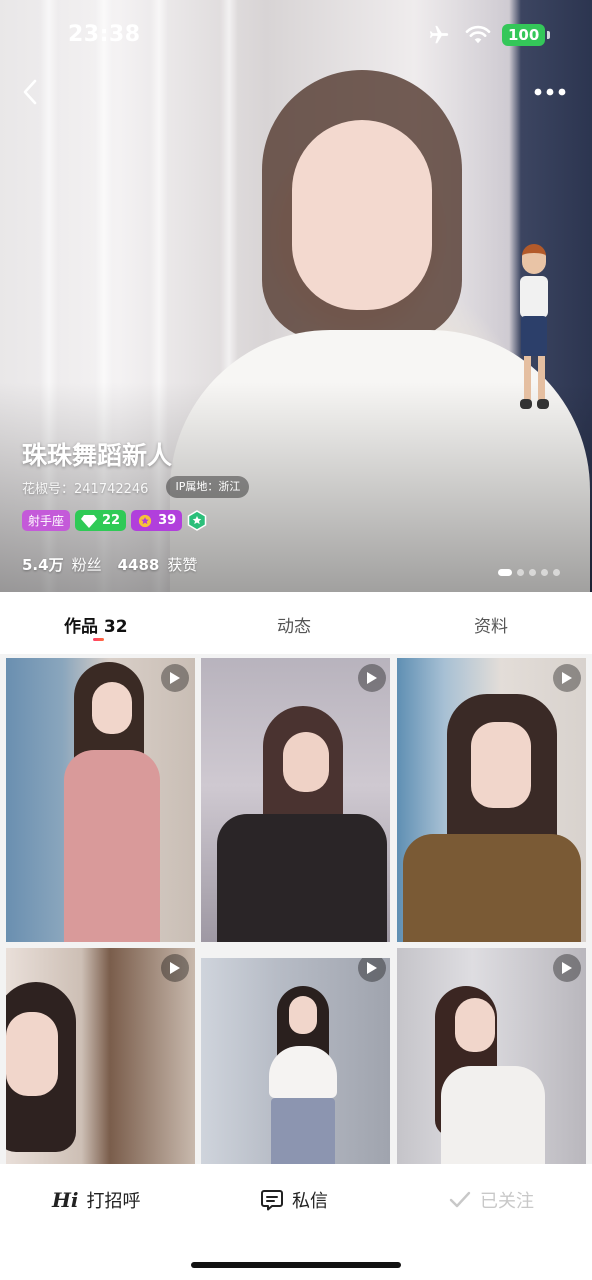 The width and height of the screenshot is (592, 1280). I want to click on message-button: 私信, so click(294, 1200).